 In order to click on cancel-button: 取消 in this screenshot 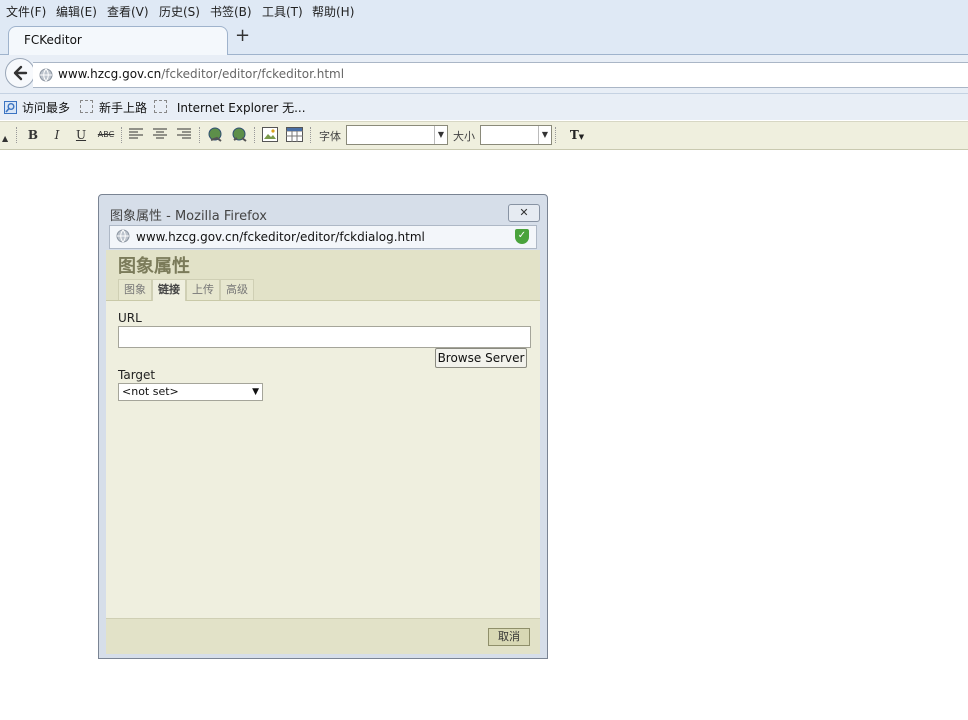, I will do `click(509, 637)`.